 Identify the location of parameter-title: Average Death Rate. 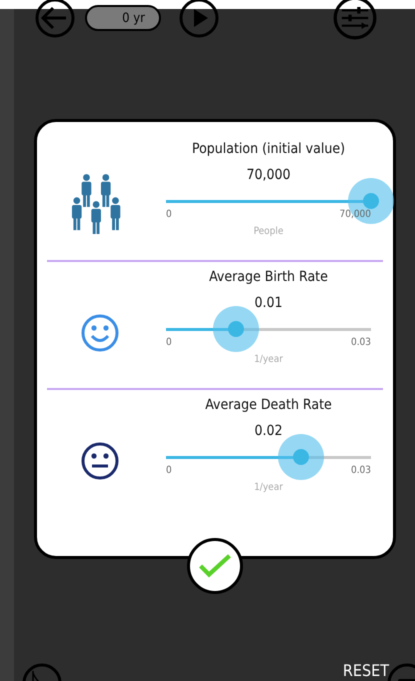
(268, 405).